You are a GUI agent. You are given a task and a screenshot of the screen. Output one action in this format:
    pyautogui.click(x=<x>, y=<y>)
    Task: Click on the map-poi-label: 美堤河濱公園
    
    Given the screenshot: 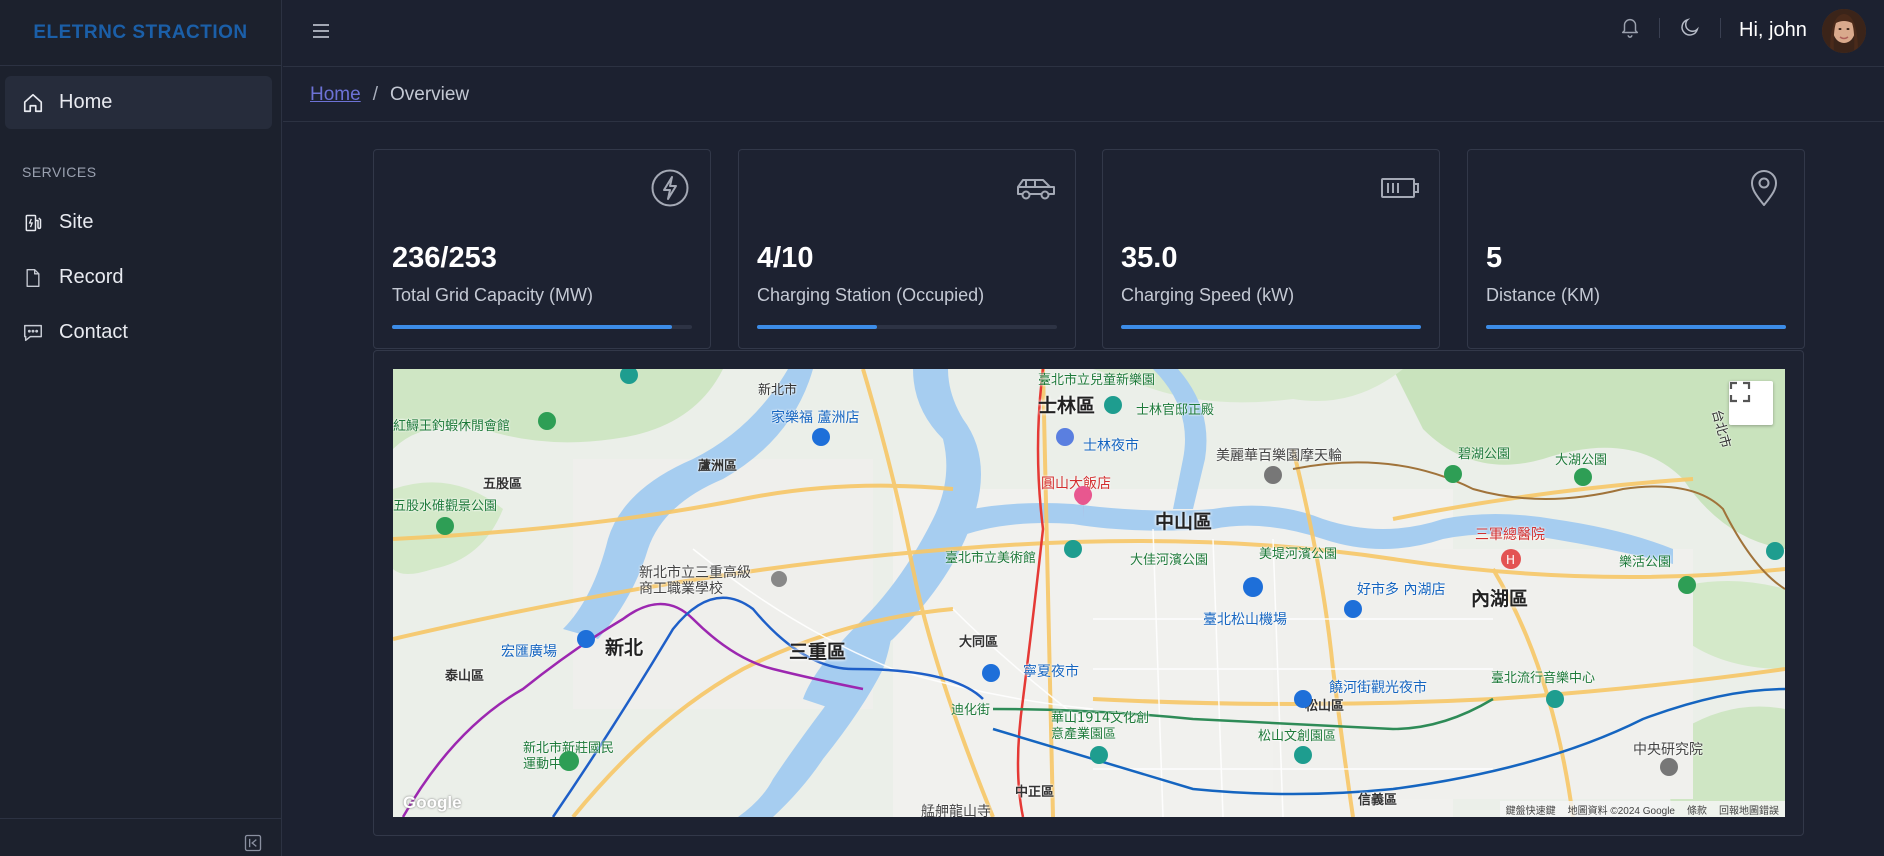 What is the action you would take?
    pyautogui.click(x=1298, y=552)
    